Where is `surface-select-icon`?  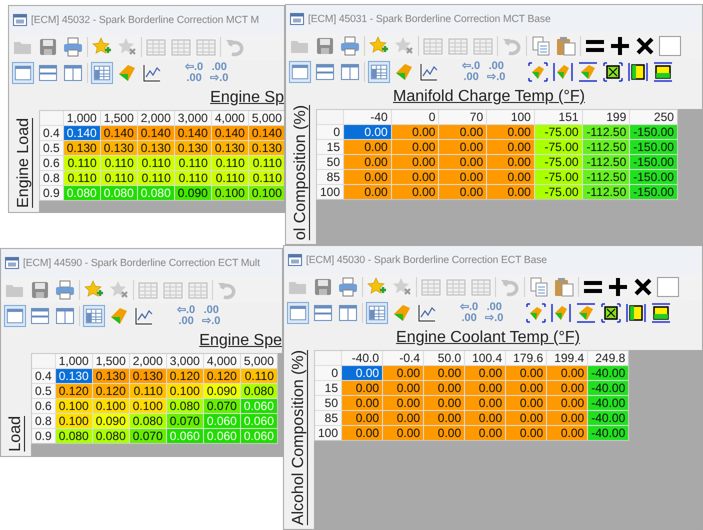 surface-select-icon is located at coordinates (563, 72).